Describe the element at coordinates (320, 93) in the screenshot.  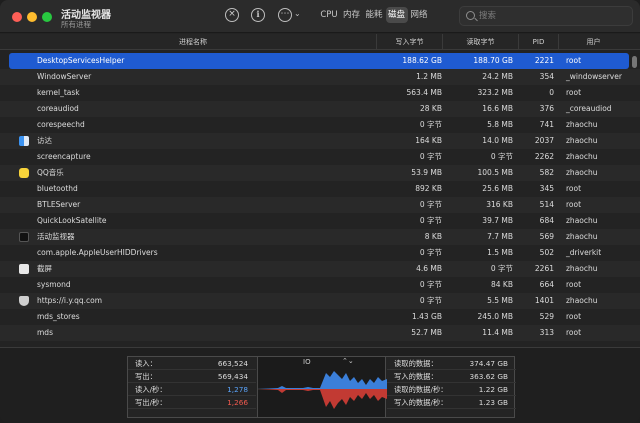
I see `table-row: kernel_task 563.4 MB 323.2 MB 0 root` at that location.